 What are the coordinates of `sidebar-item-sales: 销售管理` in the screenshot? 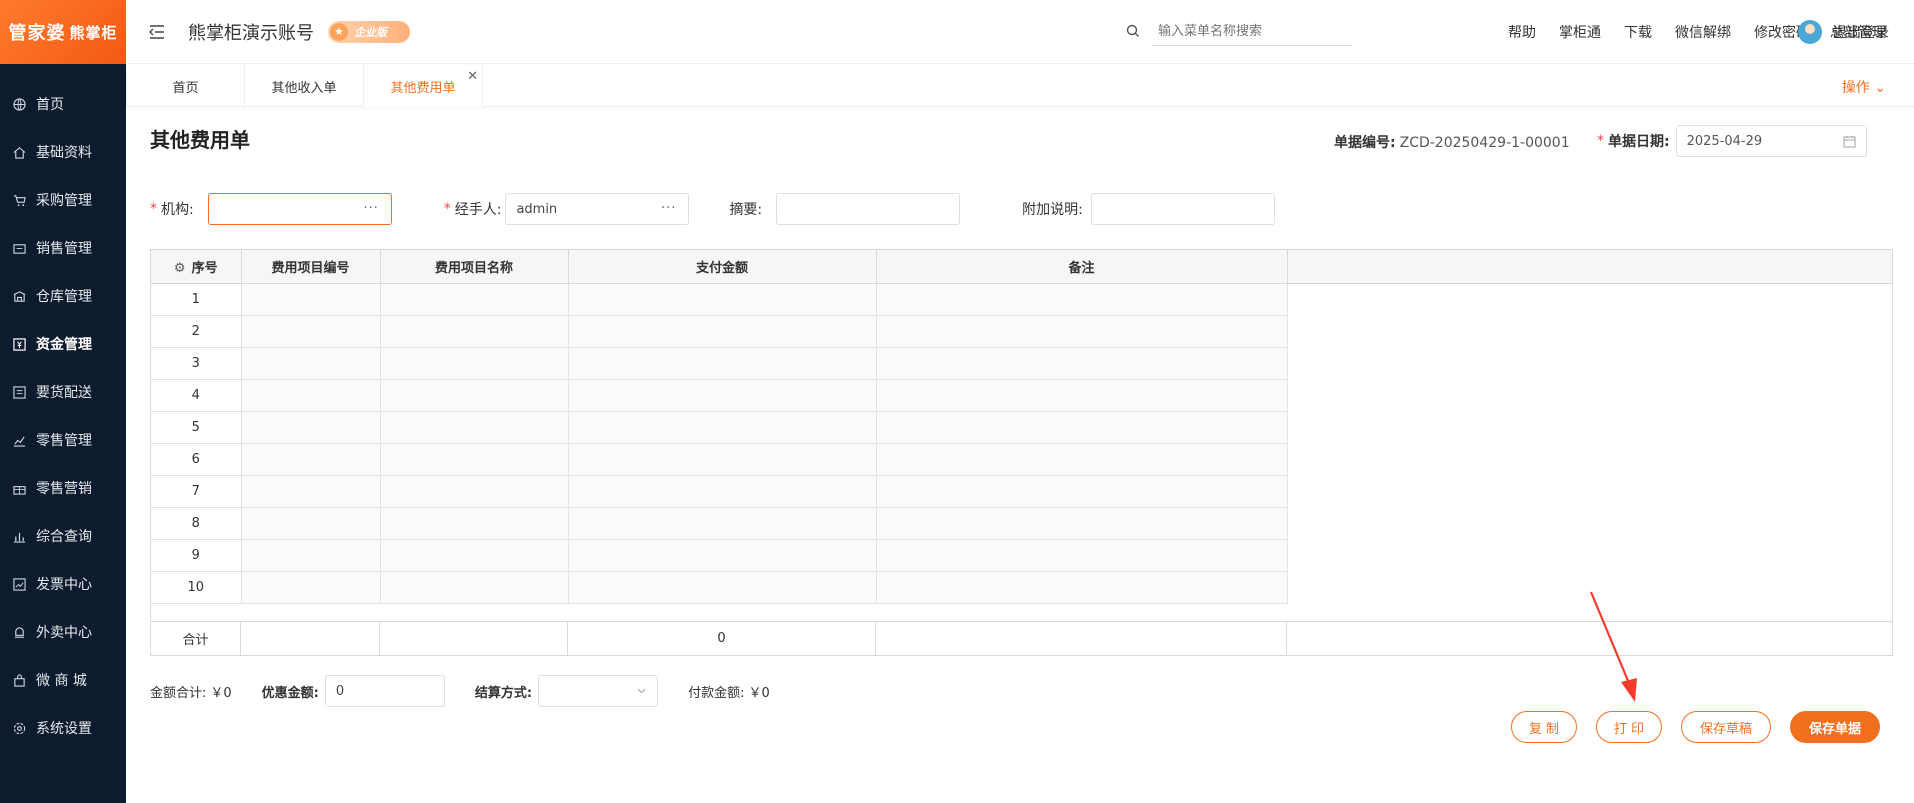 It's located at (63, 248).